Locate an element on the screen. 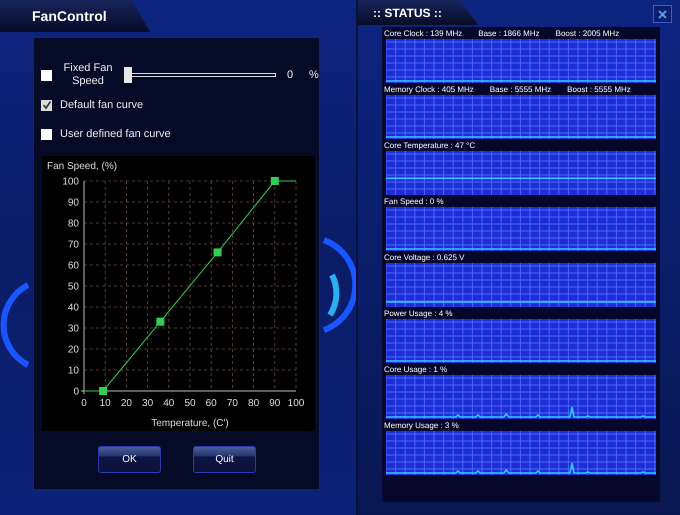 The image size is (680, 515). x-tick-label: 90 is located at coordinates (274, 403).